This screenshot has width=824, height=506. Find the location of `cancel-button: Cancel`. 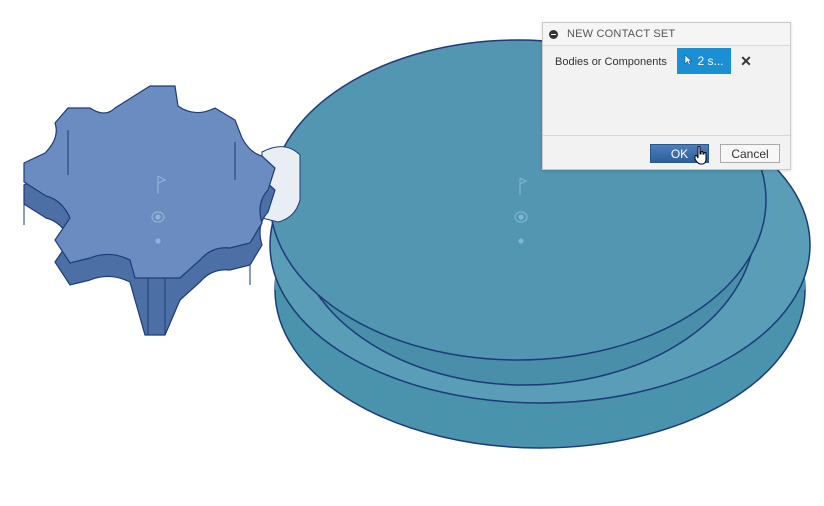

cancel-button: Cancel is located at coordinates (750, 153).